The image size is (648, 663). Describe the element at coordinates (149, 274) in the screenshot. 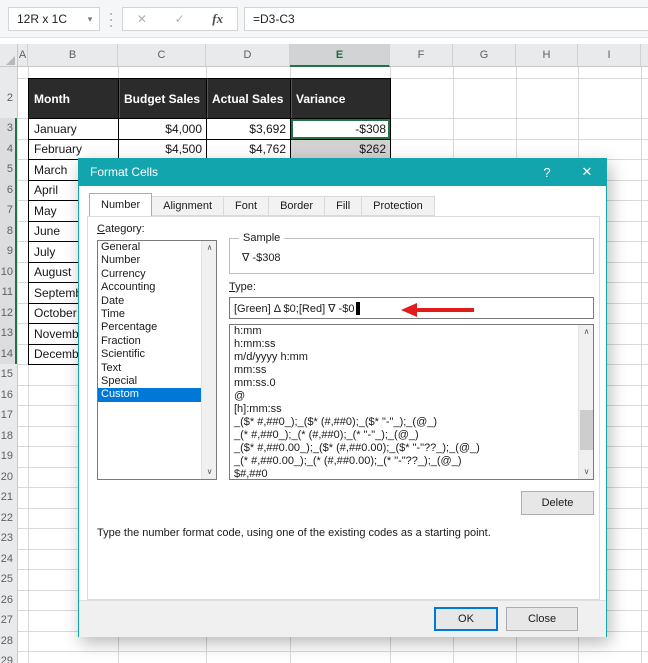

I see `category-item-currency: Currency` at that location.